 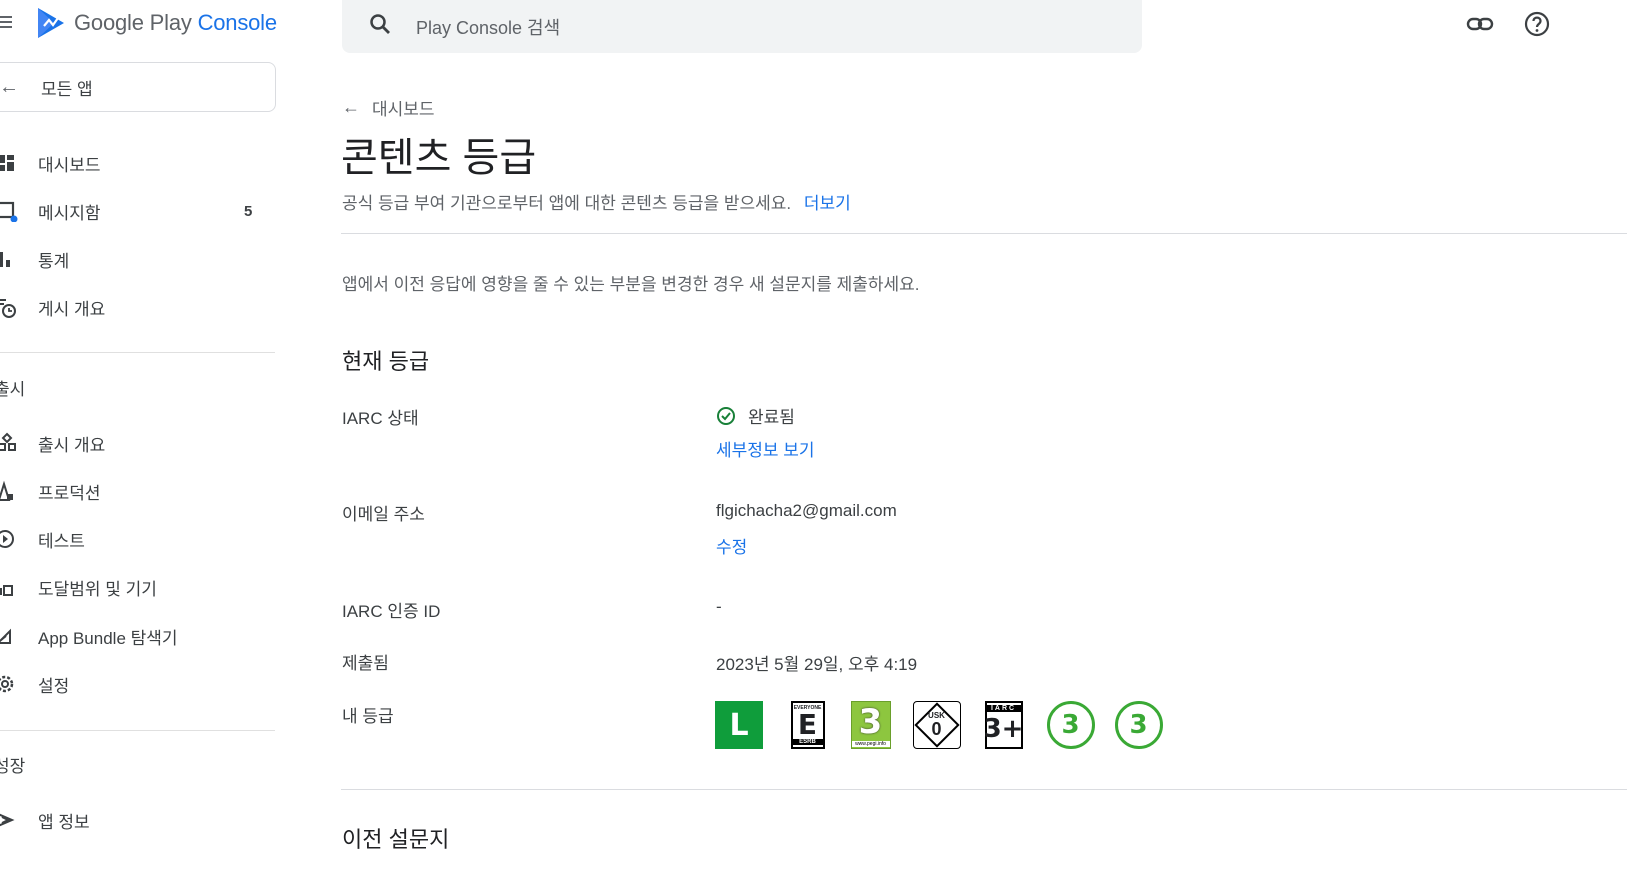 I want to click on submitted-value: 2023년 5월 29일, 오후 4:19, so click(x=817, y=664).